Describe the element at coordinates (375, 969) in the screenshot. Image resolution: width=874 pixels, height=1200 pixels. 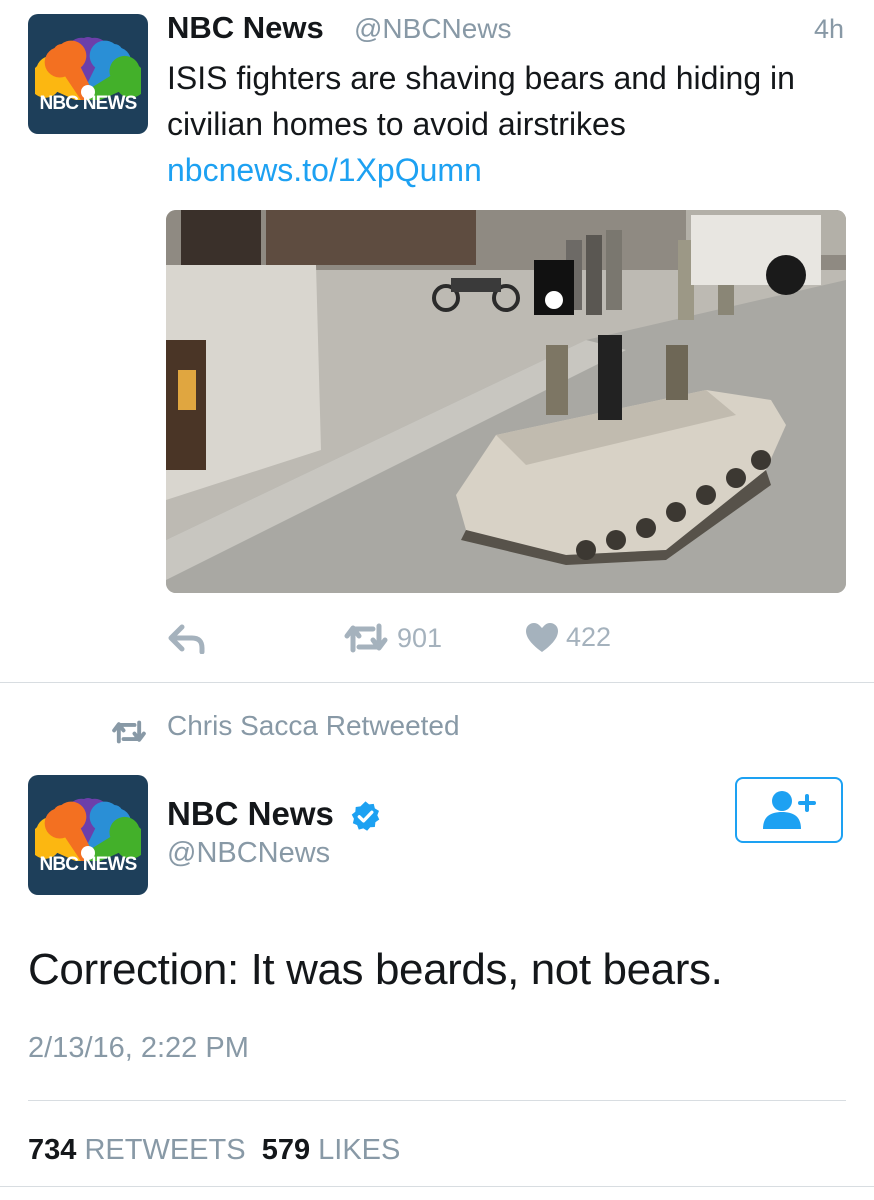
I see `tweet-text: Correction: It was beards, not bears.` at that location.